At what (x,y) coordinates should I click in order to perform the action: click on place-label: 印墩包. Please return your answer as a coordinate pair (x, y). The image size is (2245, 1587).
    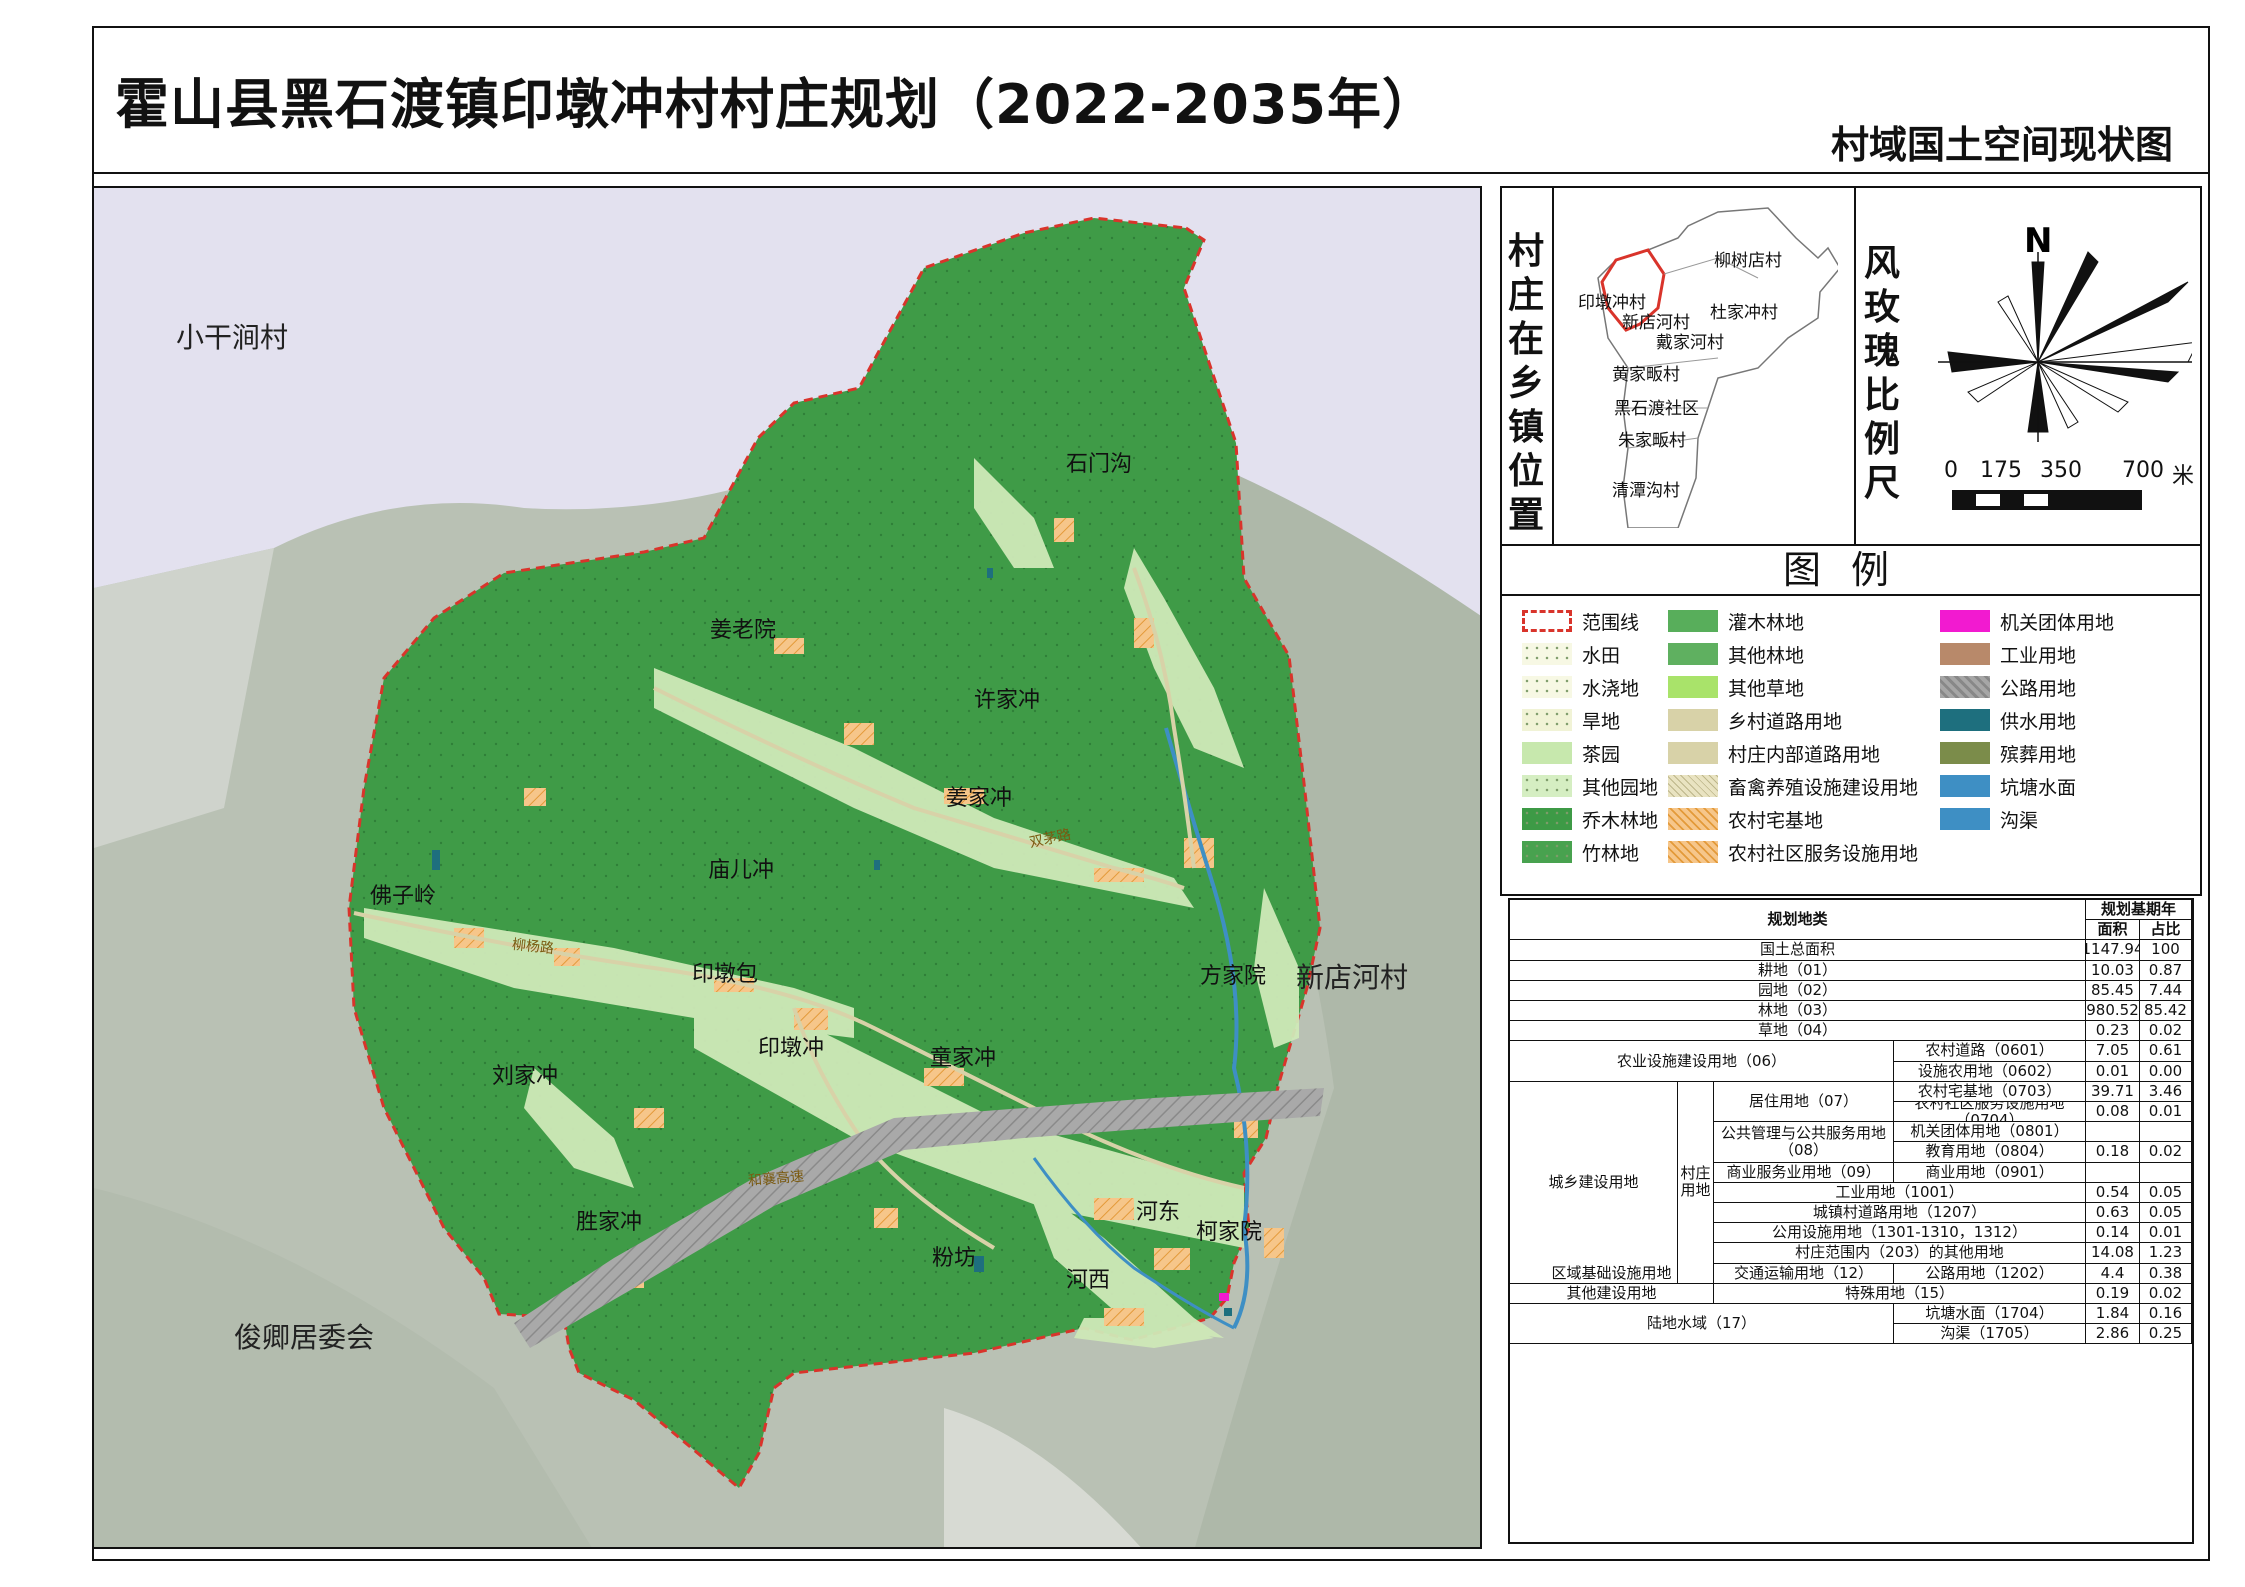
    Looking at the image, I should click on (725, 974).